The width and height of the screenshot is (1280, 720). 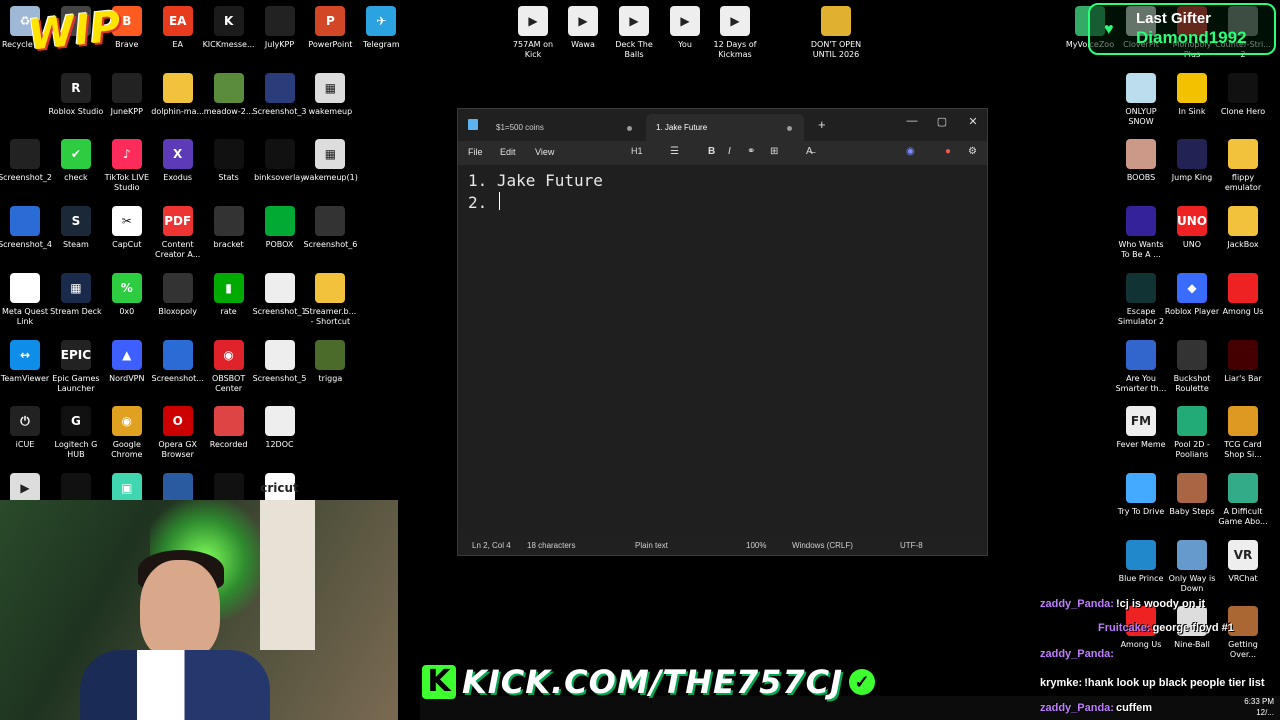 What do you see at coordinates (280, 361) in the screenshot?
I see `desktop-icon: Screenshot_5` at bounding box center [280, 361].